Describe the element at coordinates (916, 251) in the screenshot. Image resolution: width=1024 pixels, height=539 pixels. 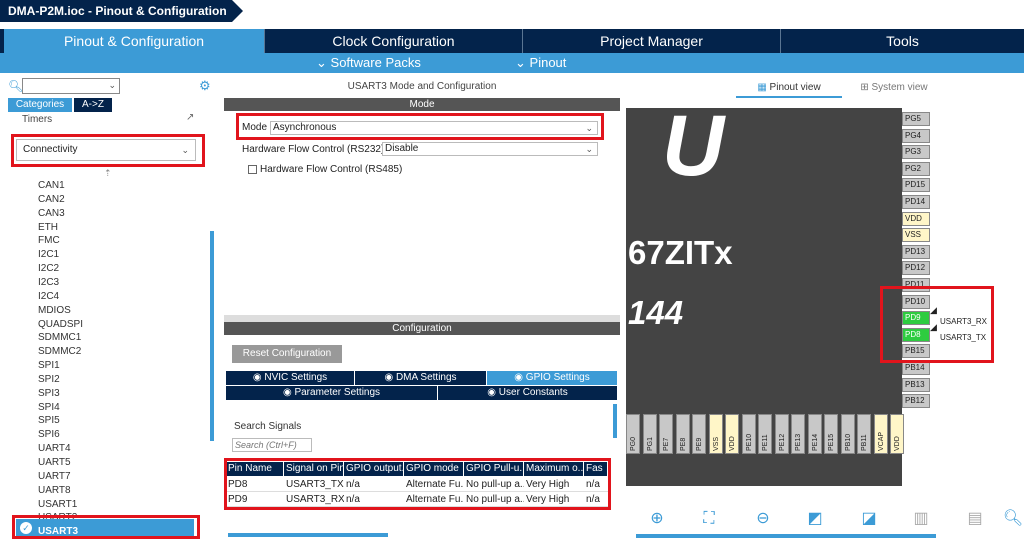
I see `pin-pd13: PD13` at that location.